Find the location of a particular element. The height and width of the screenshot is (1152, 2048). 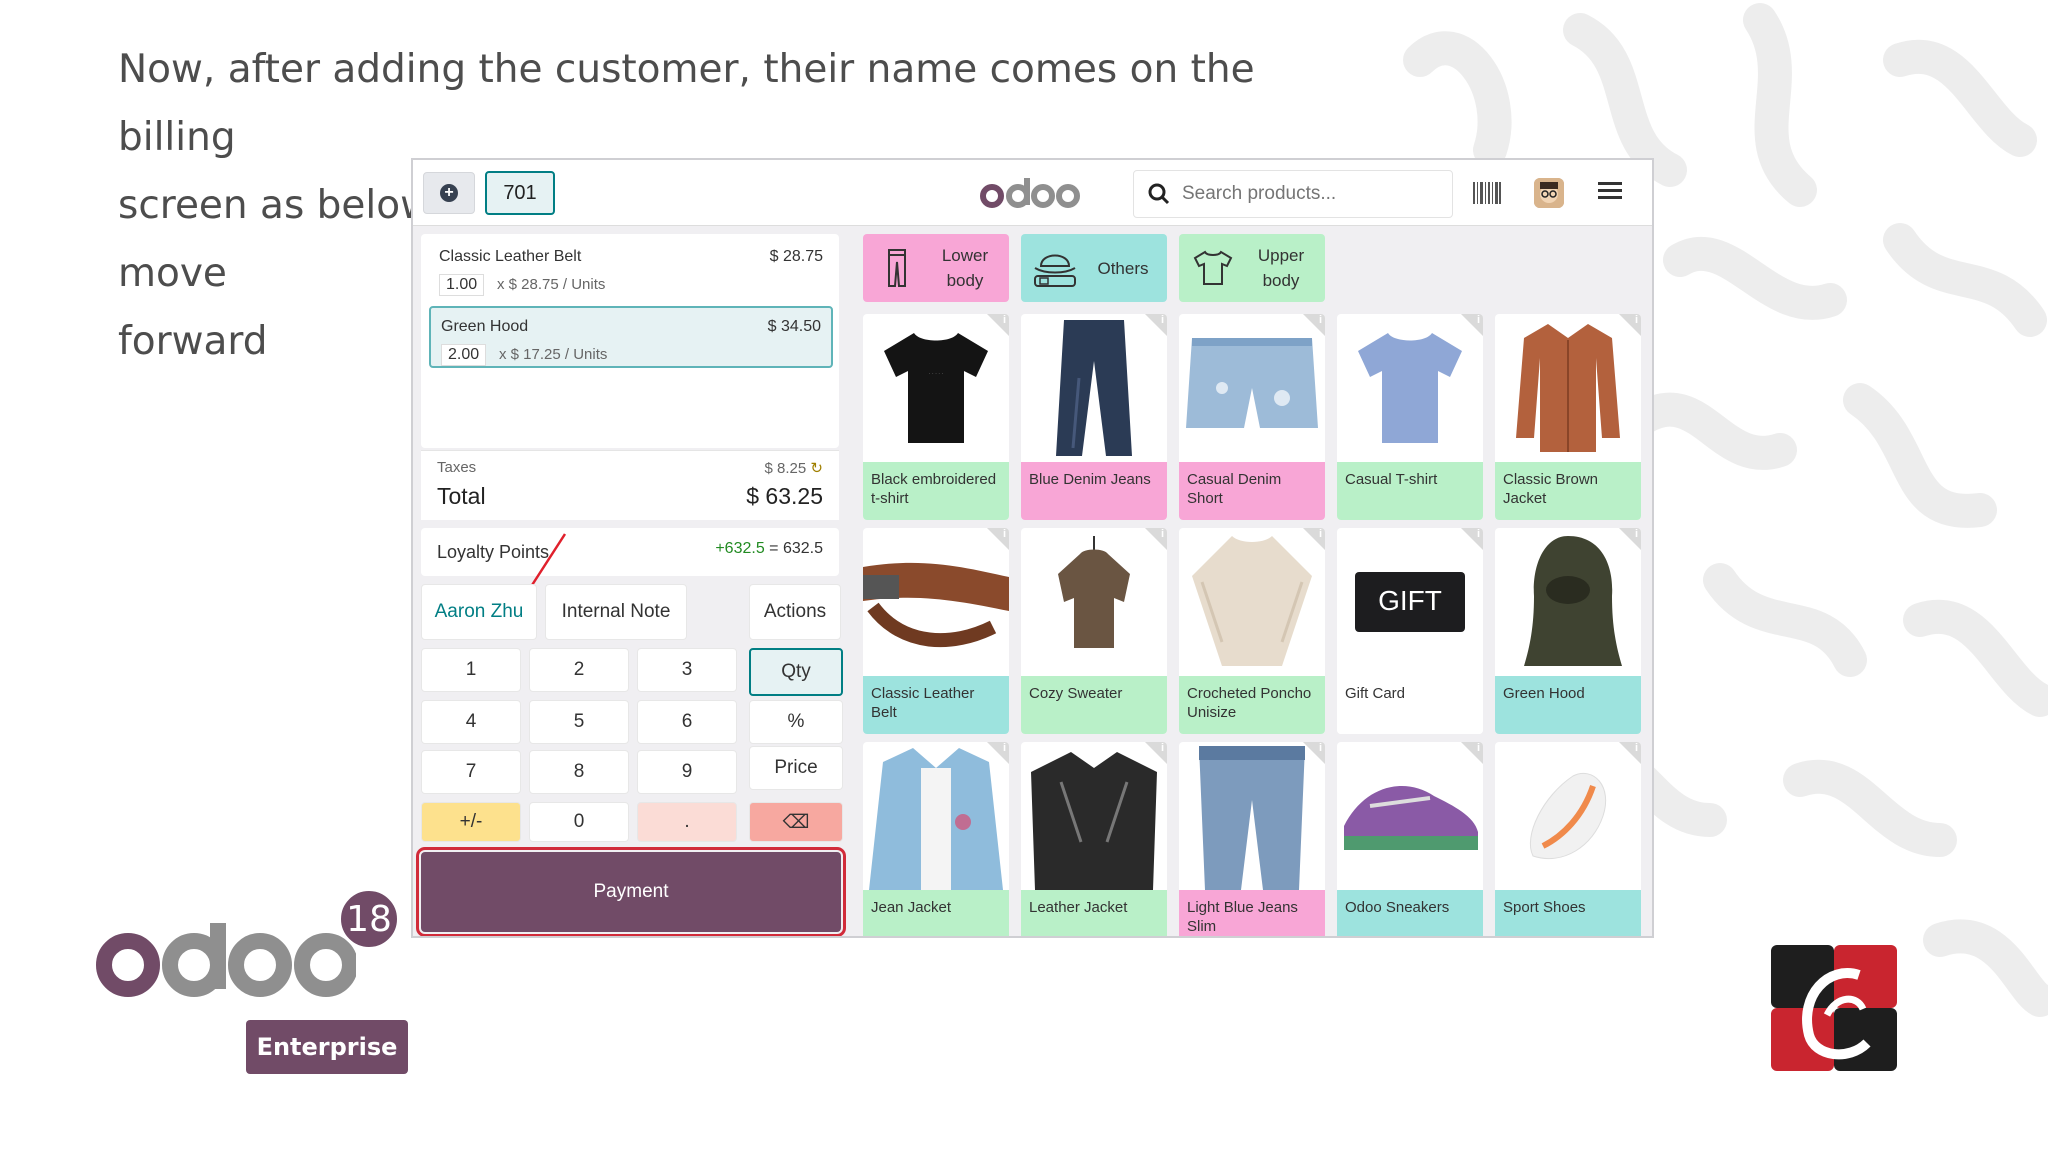

order-line-name: Classic Leather Belt is located at coordinates (510, 256).